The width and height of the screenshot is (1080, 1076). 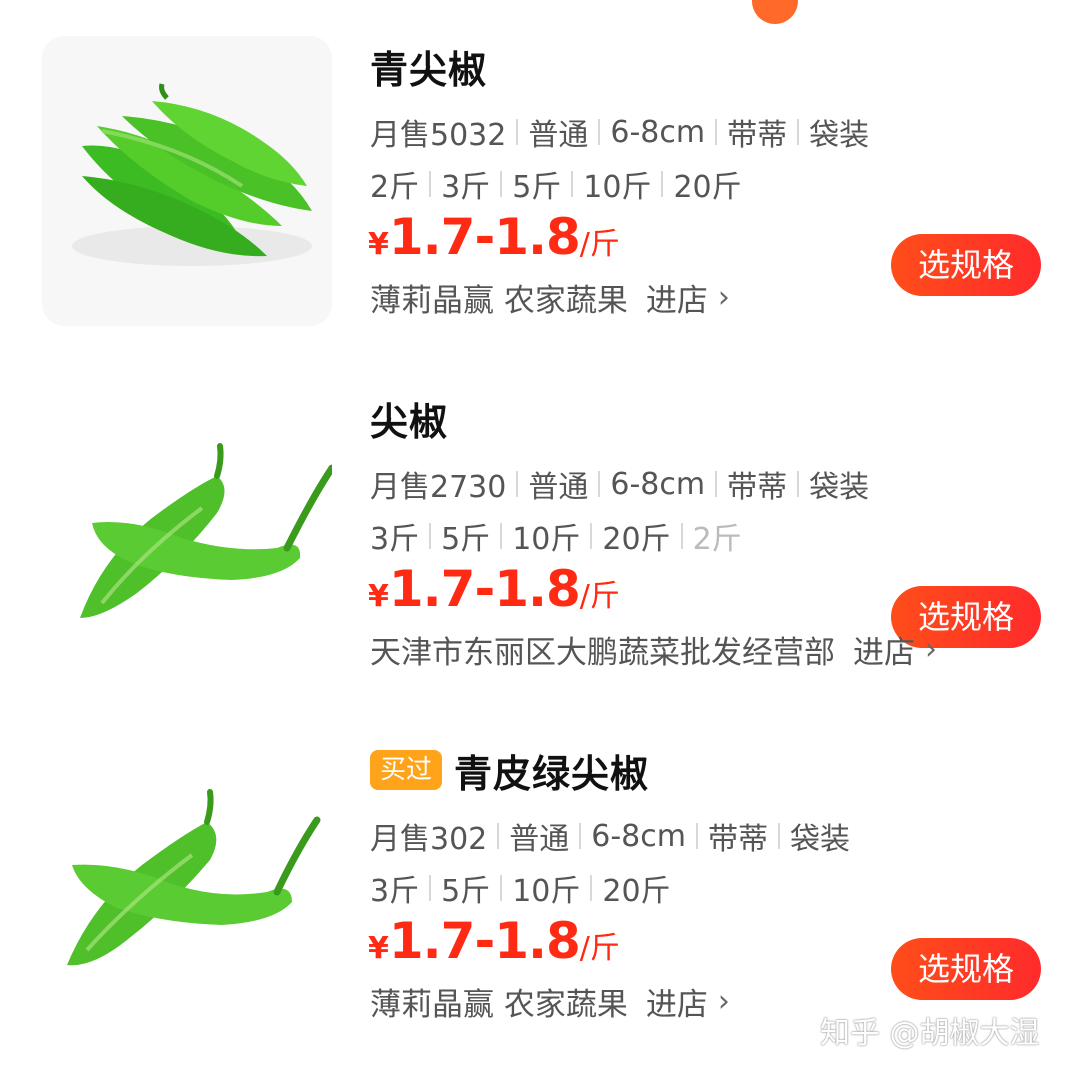 I want to click on spec-option-unavailable: 2斤, so click(x=717, y=539).